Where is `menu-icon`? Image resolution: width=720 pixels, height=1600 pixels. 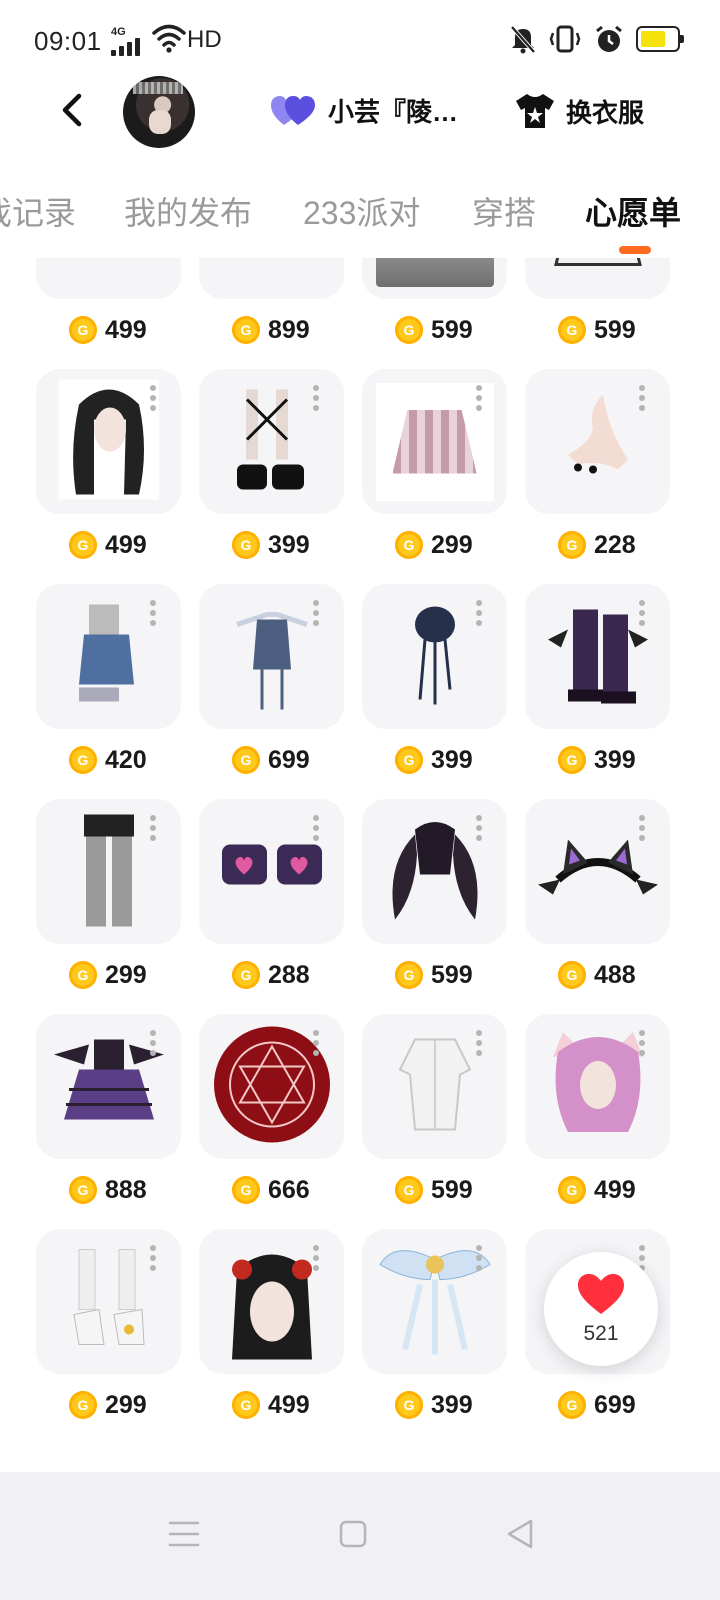
menu-icon is located at coordinates (184, 1534).